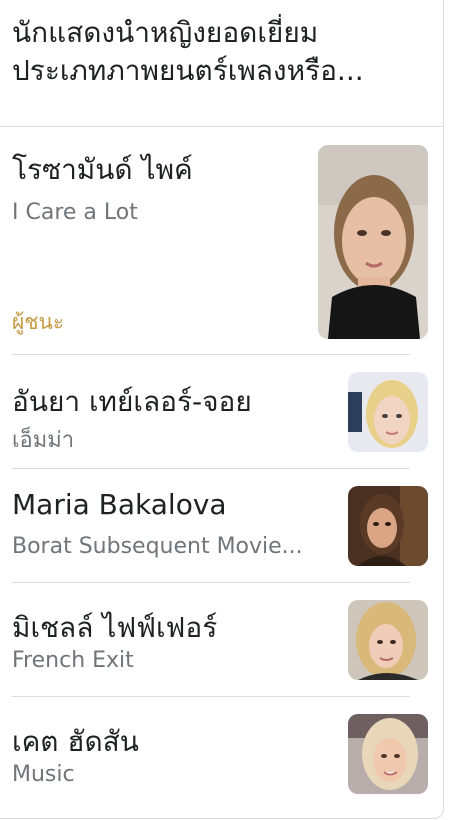 Image resolution: width=472 pixels, height=820 pixels. I want to click on nominee-name: Maria Bakalova, so click(119, 504).